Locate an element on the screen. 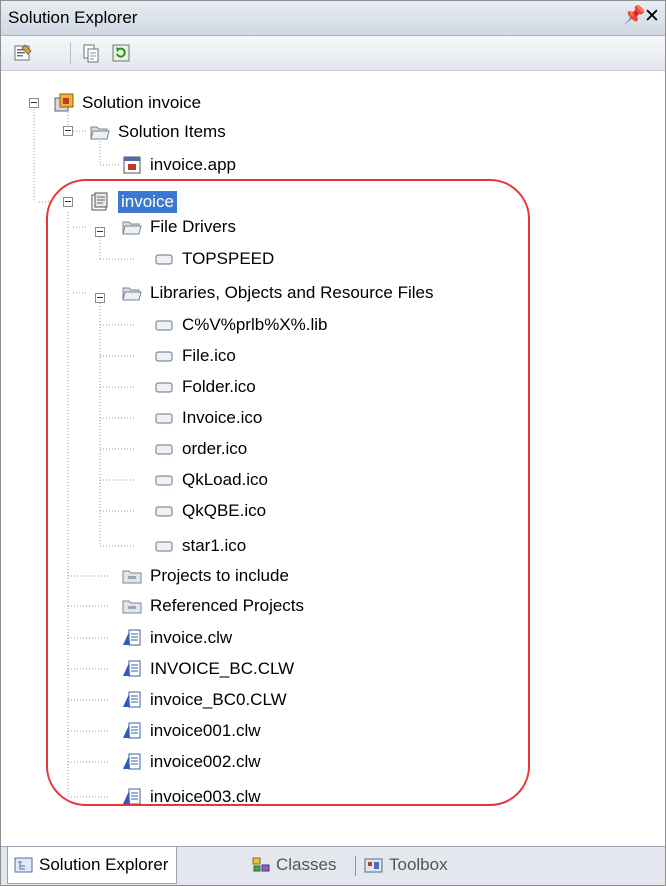  tab-separator is located at coordinates (355, 866).